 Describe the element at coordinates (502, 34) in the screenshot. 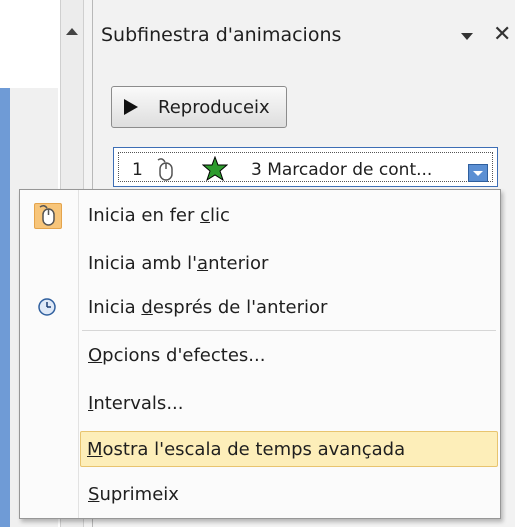

I see `close-icon: ✕` at that location.